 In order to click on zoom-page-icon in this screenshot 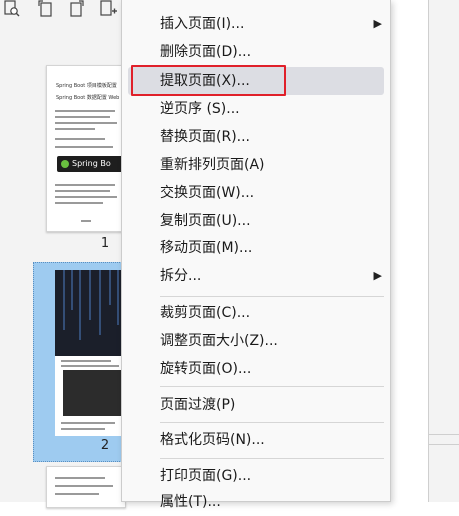, I will do `click(12, 10)`.